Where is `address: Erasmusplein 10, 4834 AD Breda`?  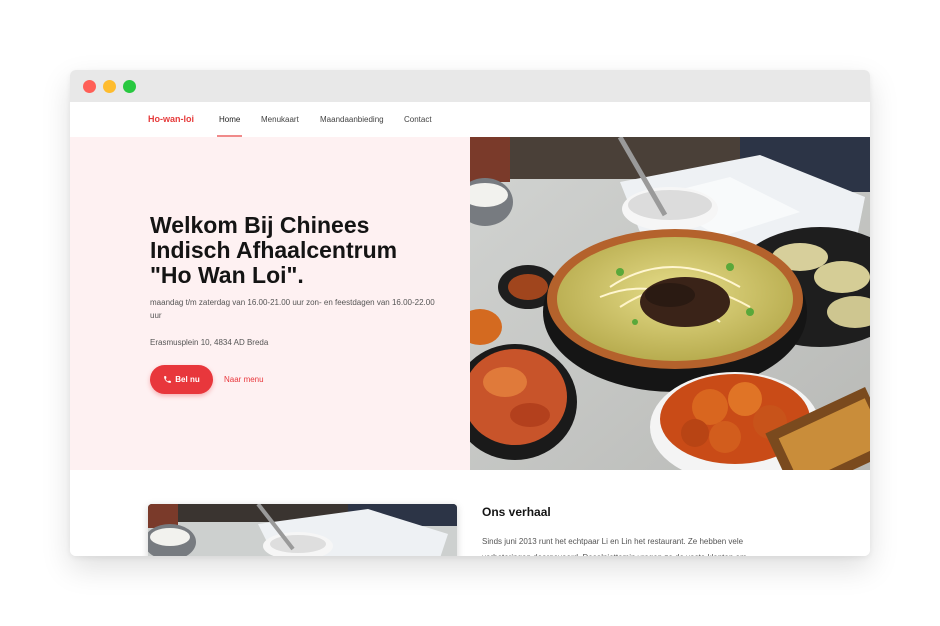
address: Erasmusplein 10, 4834 AD Breda is located at coordinates (209, 342).